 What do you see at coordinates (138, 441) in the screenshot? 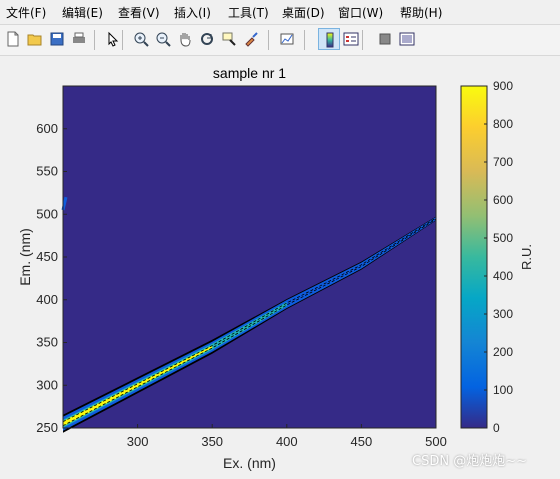
I see `x-tick-label: 300` at bounding box center [138, 441].